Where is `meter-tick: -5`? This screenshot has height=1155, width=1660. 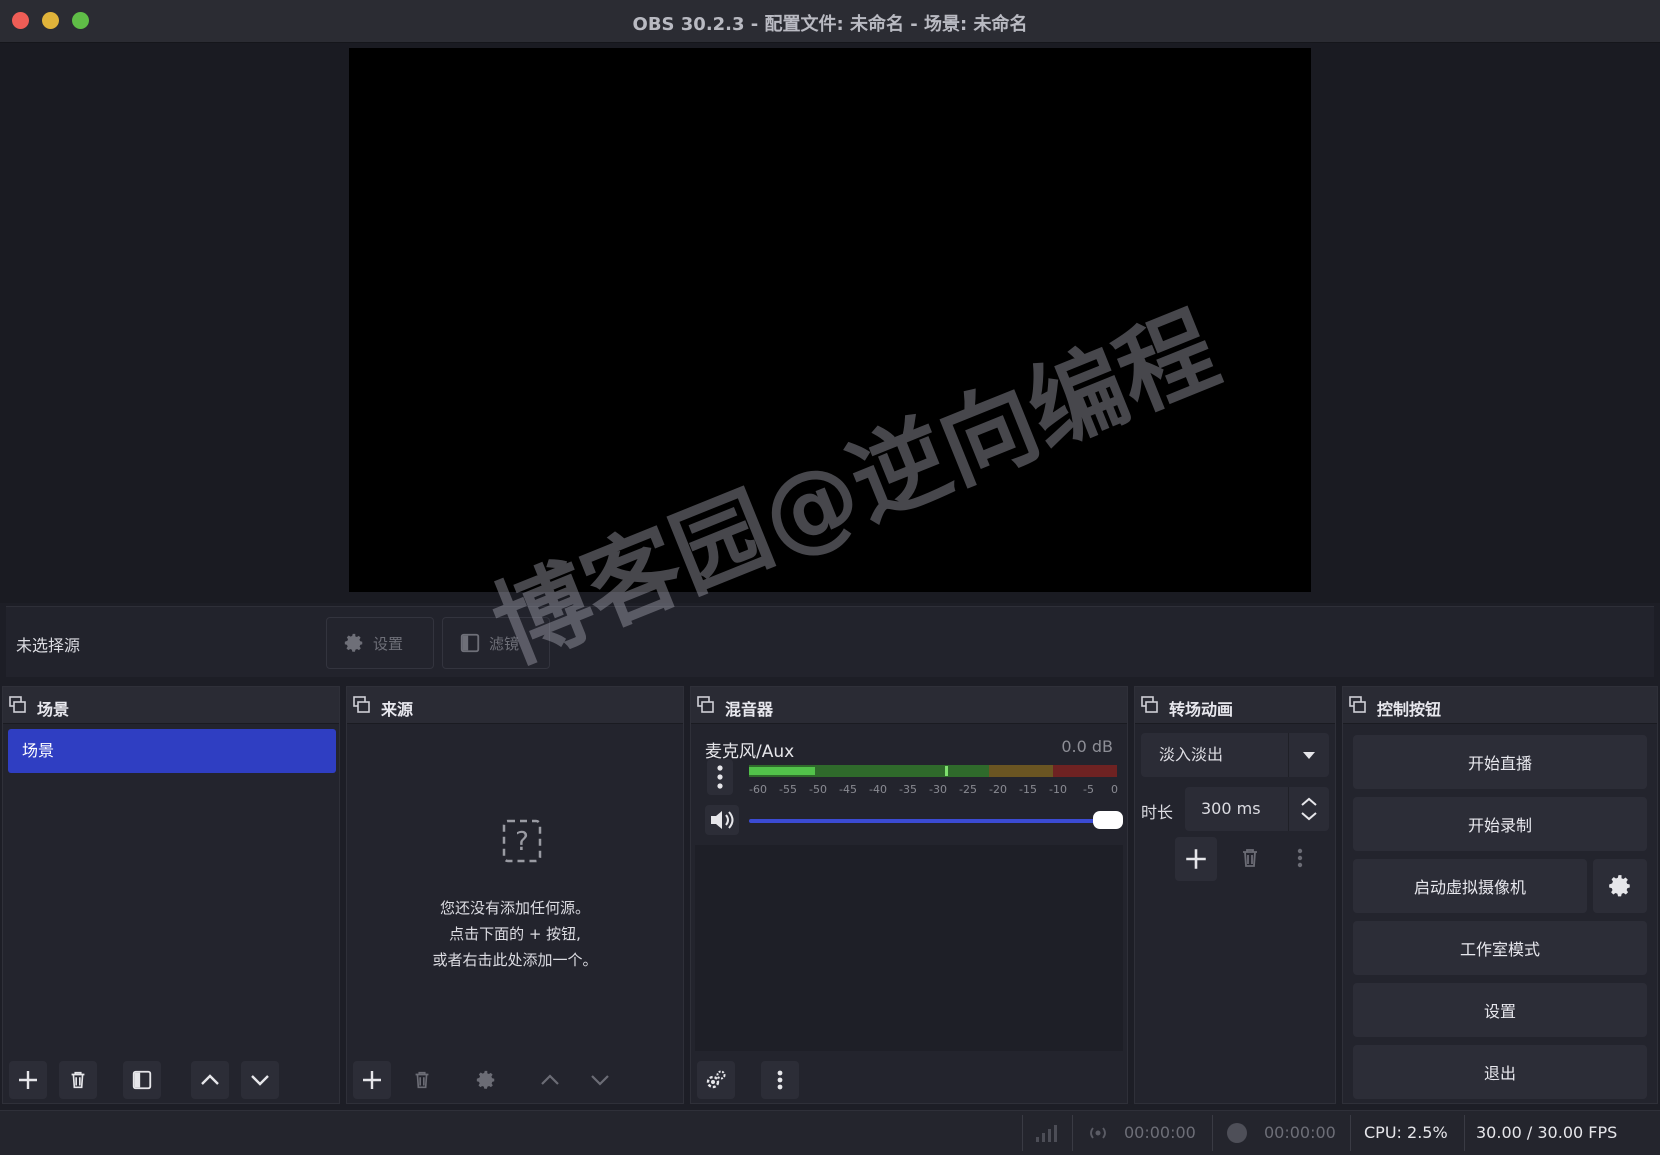 meter-tick: -5 is located at coordinates (1088, 789).